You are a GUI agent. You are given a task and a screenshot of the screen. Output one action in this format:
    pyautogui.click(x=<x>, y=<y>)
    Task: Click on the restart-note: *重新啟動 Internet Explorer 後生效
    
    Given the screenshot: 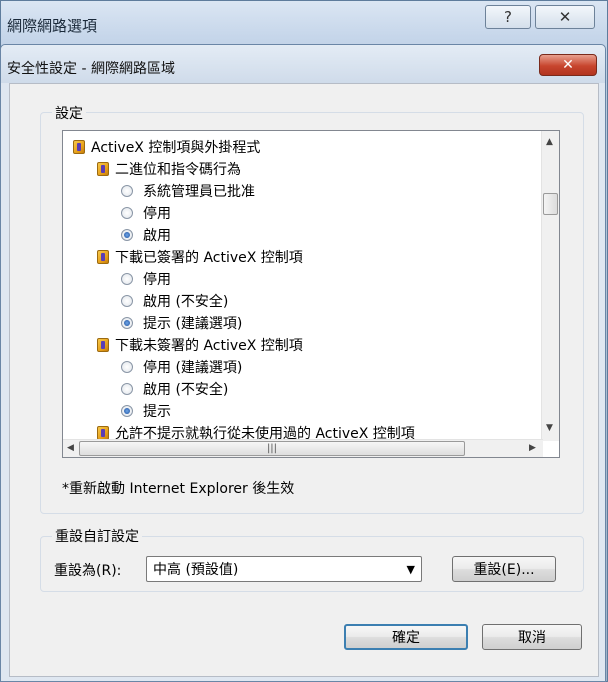 What is the action you would take?
    pyautogui.click(x=178, y=489)
    